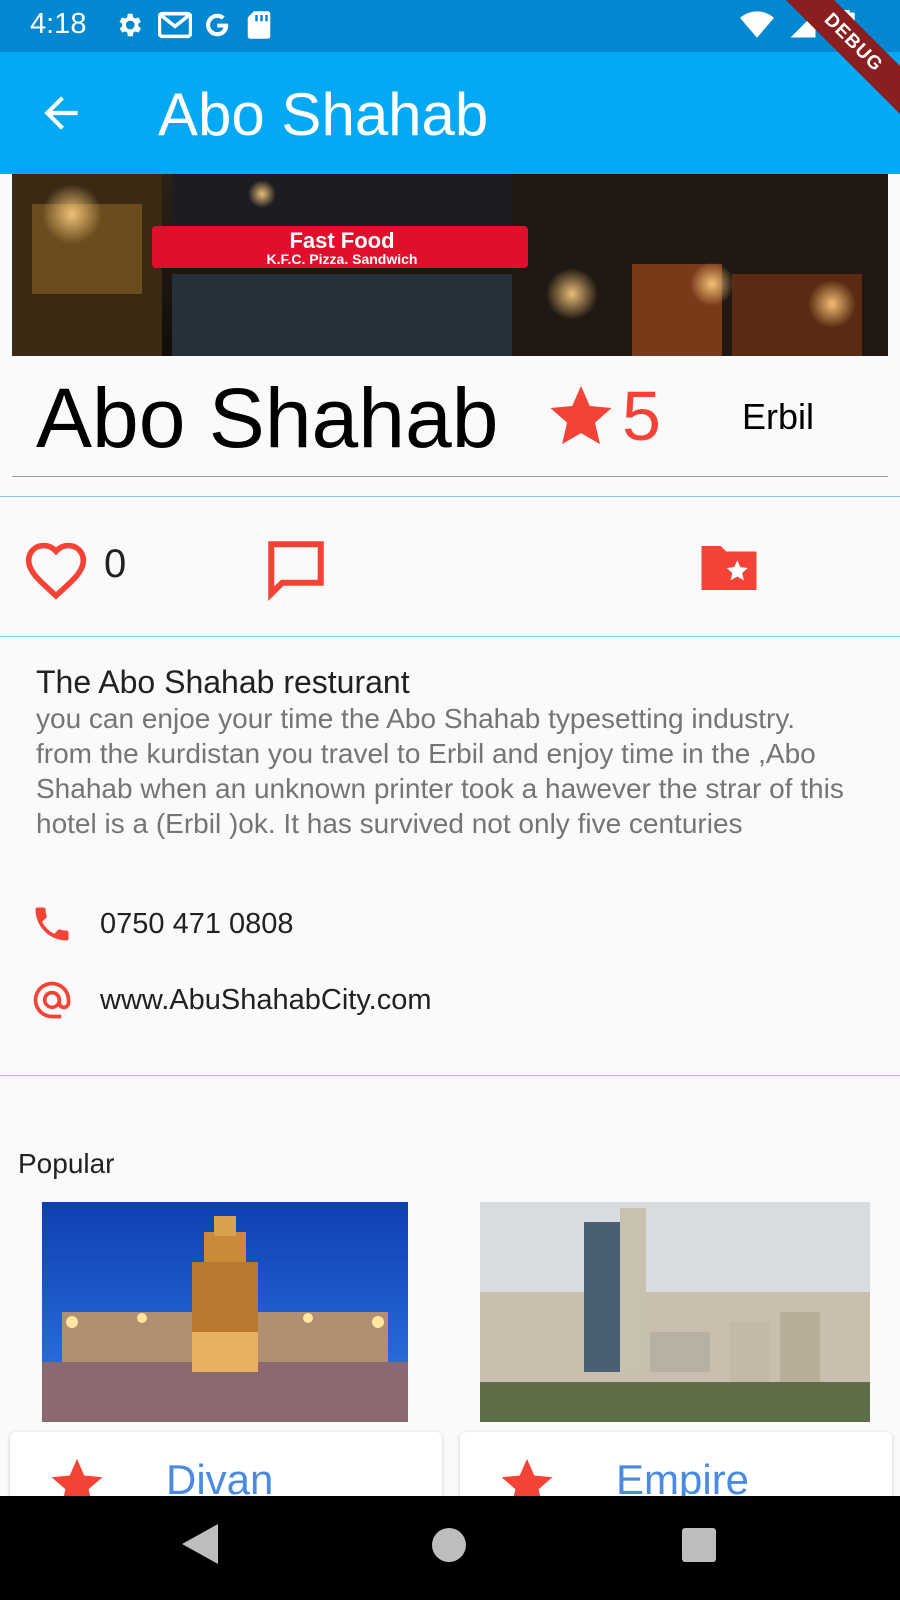  What do you see at coordinates (52, 924) in the screenshot?
I see `phone-icon` at bounding box center [52, 924].